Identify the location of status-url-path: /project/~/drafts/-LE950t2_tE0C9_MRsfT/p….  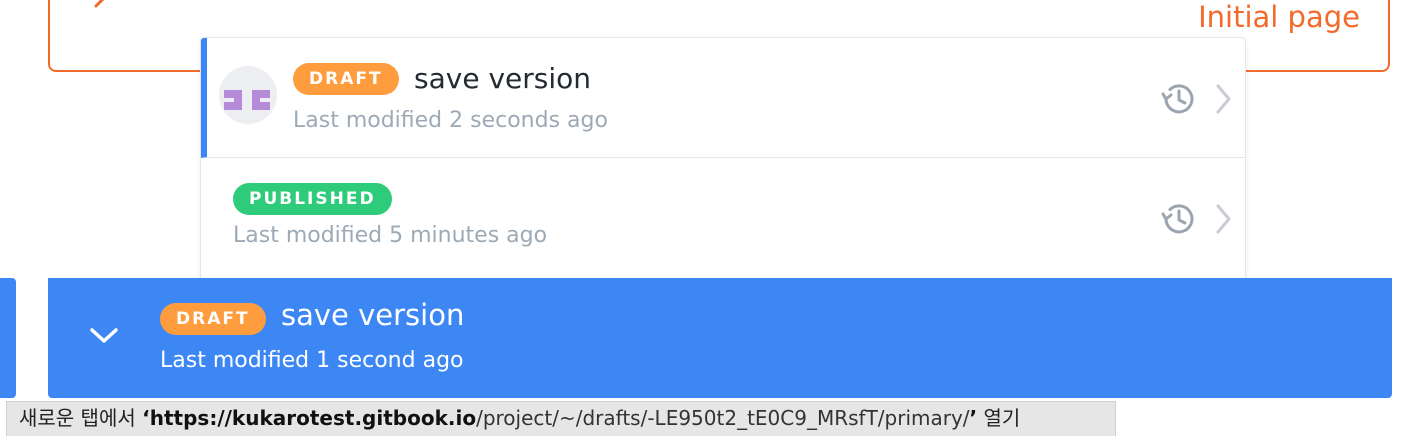
(723, 418).